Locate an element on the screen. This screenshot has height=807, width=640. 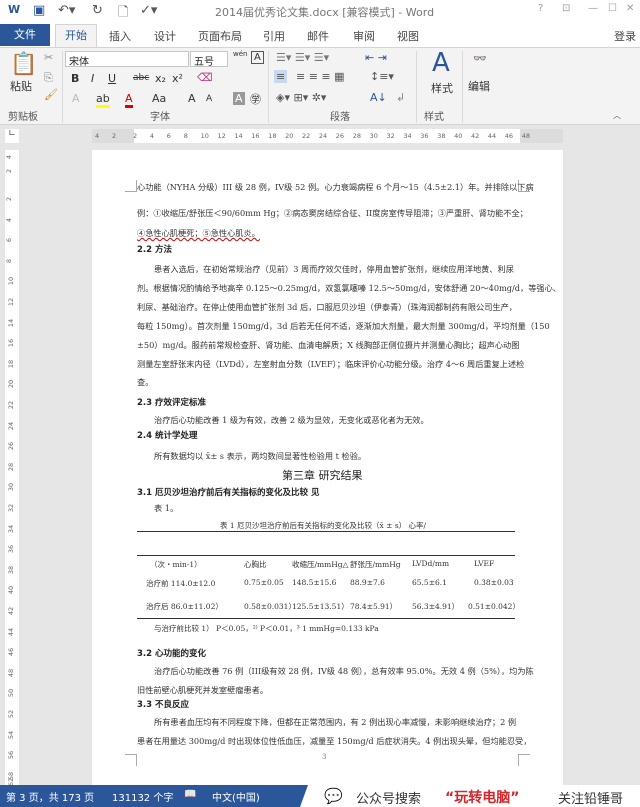
font-size-select: 五号 is located at coordinates (209, 59).